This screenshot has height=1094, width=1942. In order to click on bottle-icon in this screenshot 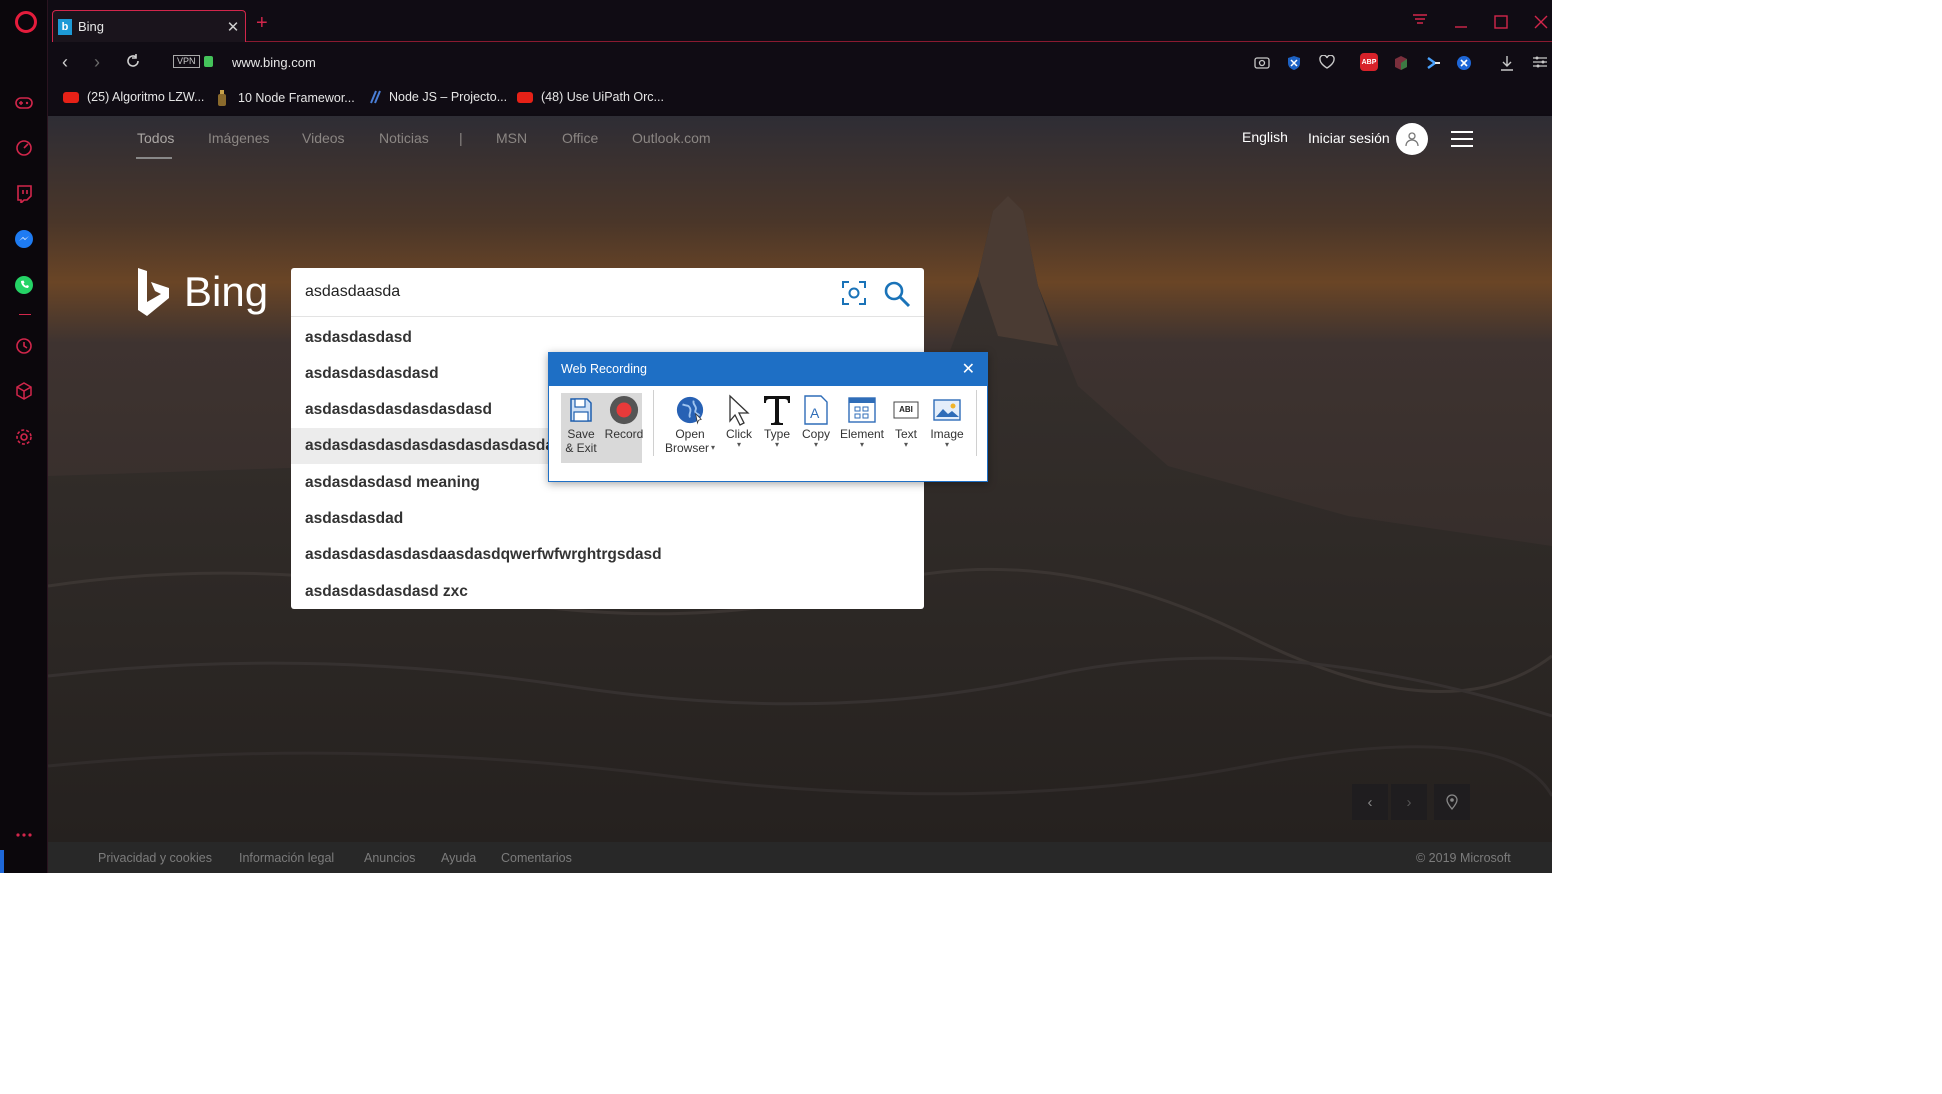, I will do `click(222, 98)`.